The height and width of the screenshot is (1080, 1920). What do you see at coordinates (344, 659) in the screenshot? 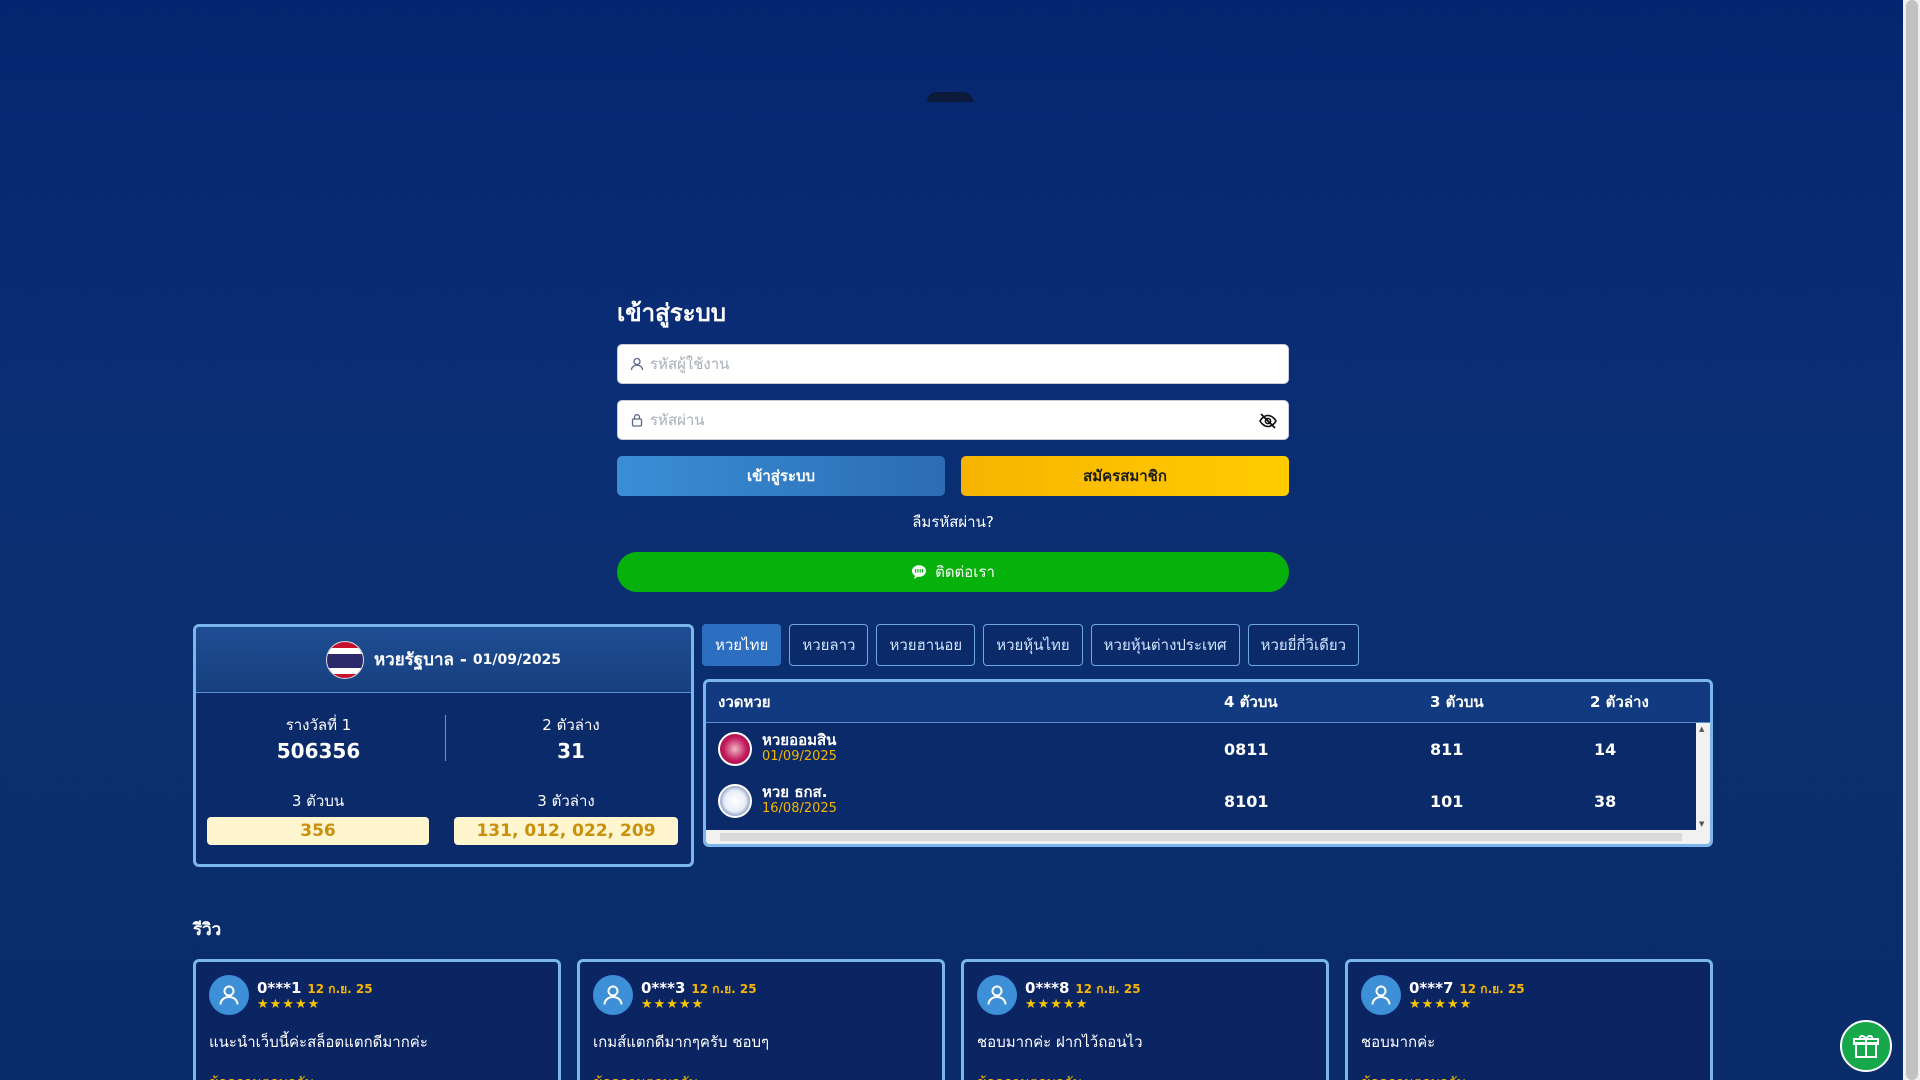
I see `thai-flag-icon` at bounding box center [344, 659].